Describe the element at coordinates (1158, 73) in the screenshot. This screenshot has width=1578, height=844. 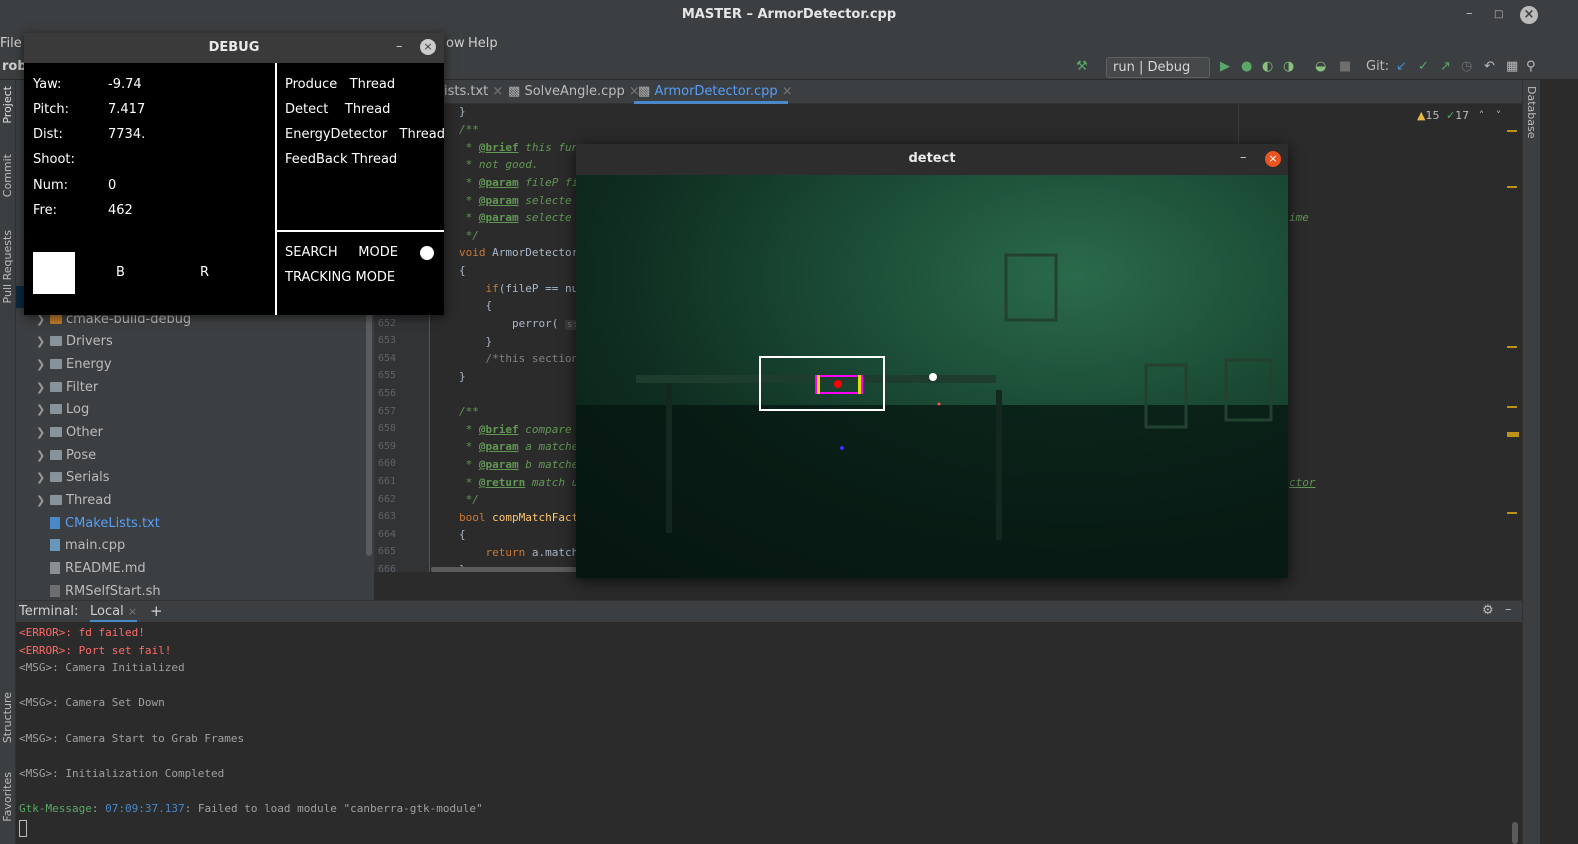
I see `run-configuration-select: run | Debug ▼` at that location.